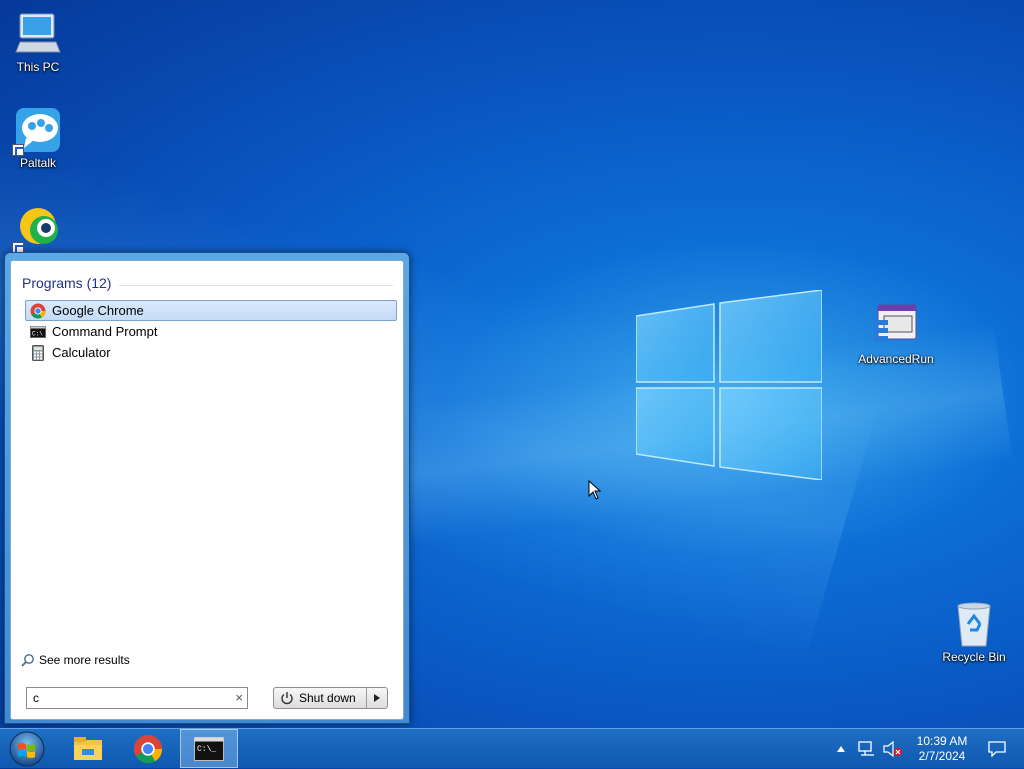  What do you see at coordinates (239, 697) in the screenshot?
I see `clear-search-icon: ×` at bounding box center [239, 697].